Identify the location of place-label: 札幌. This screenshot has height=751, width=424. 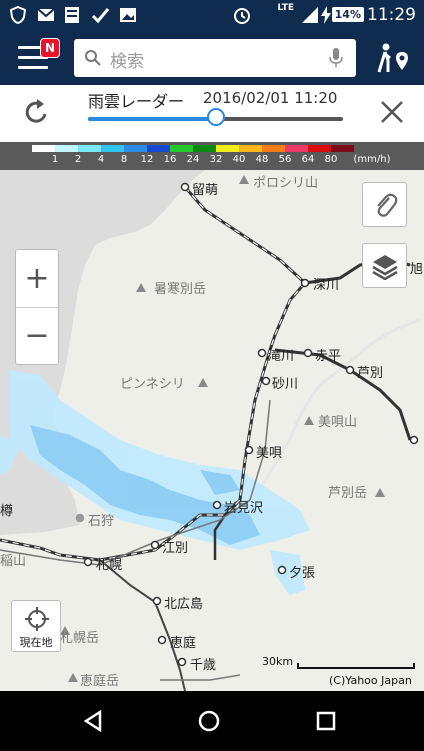
(109, 565).